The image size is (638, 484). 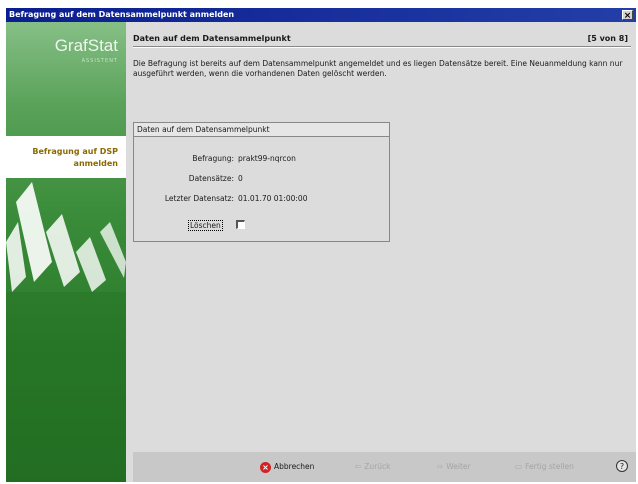 I want to click on brand-logo: GrafStat, so click(x=86, y=45).